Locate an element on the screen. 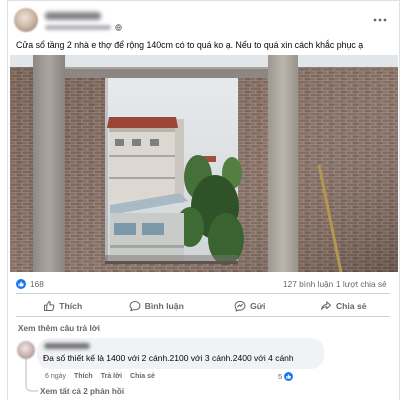 The width and height of the screenshot is (406, 400). post-time-redacted is located at coordinates (78, 27).